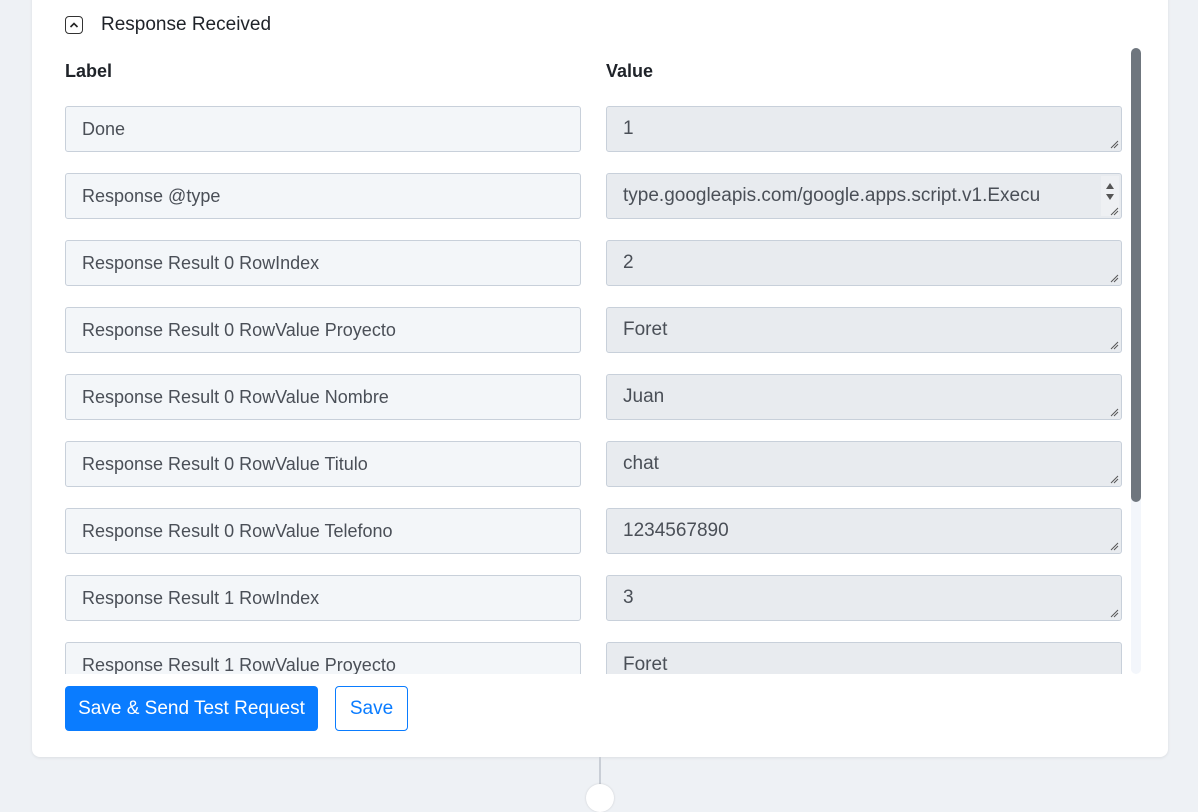 This screenshot has height=812, width=1198. Describe the element at coordinates (323, 196) in the screenshot. I see `label-field: Response @type` at that location.